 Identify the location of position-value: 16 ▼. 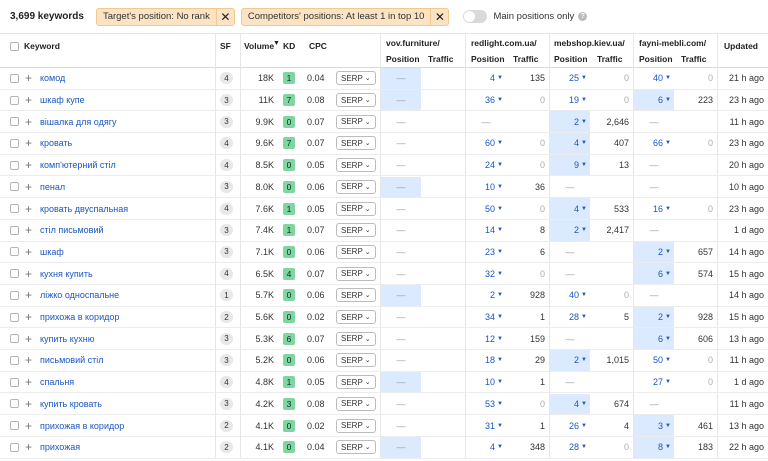
(652, 208).